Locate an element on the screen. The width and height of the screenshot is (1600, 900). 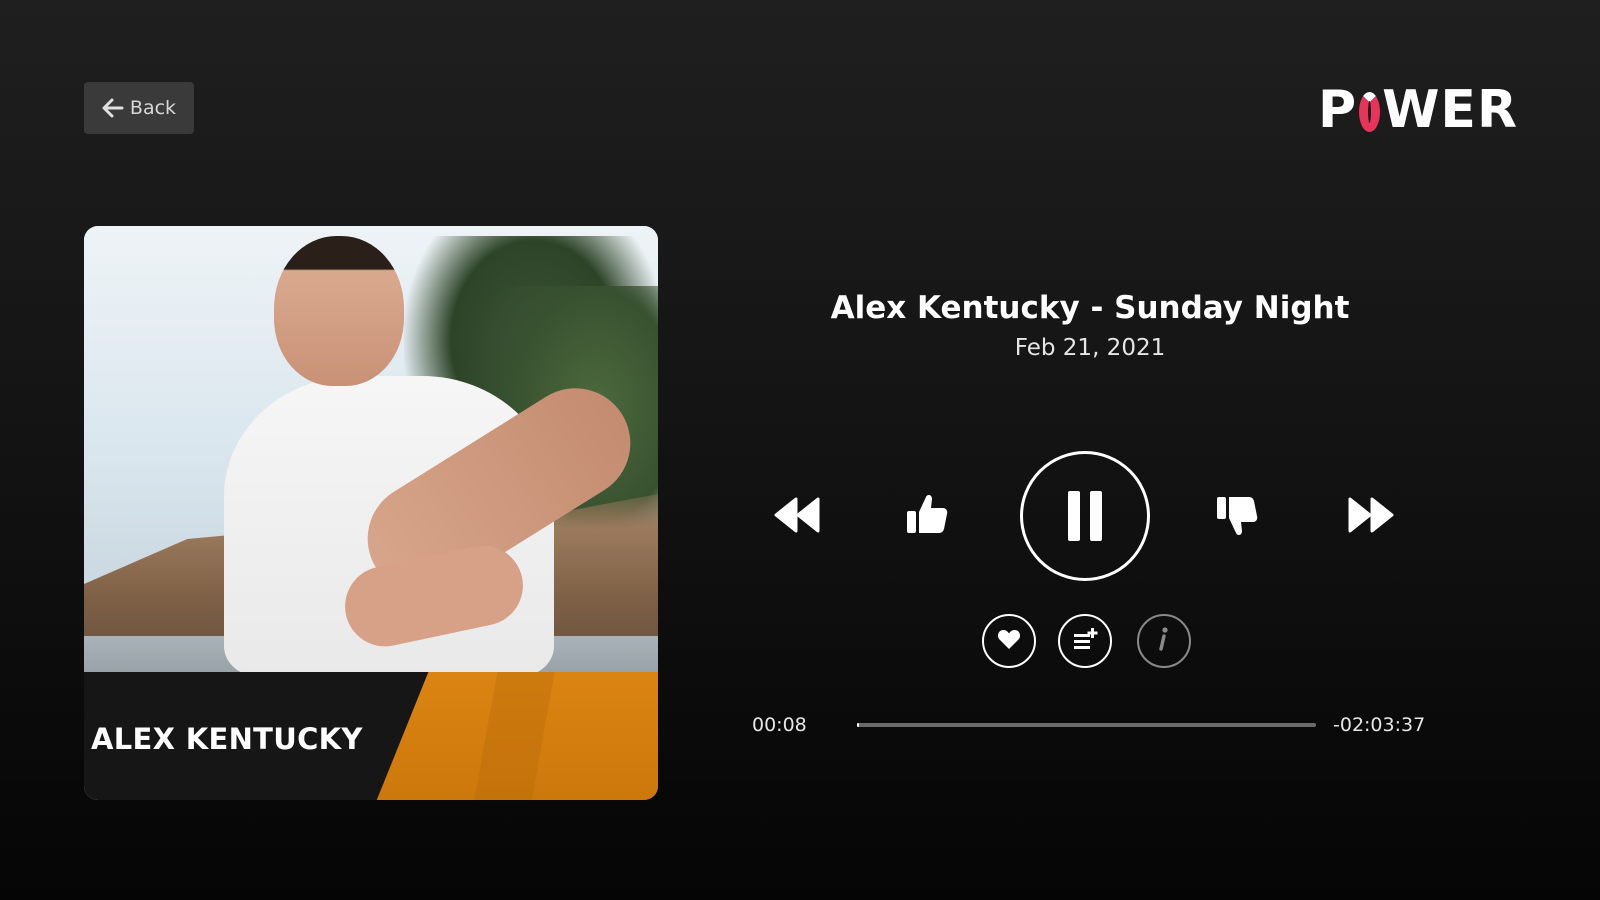
logo-suffix: WER is located at coordinates (1450, 110).